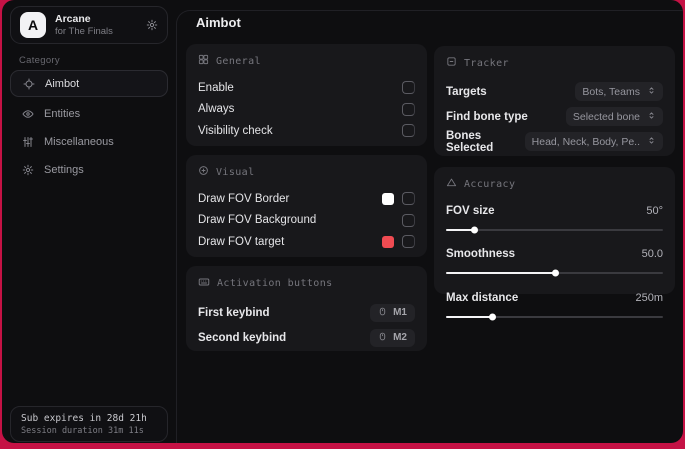  I want to click on setting-row: Always, so click(306, 110).